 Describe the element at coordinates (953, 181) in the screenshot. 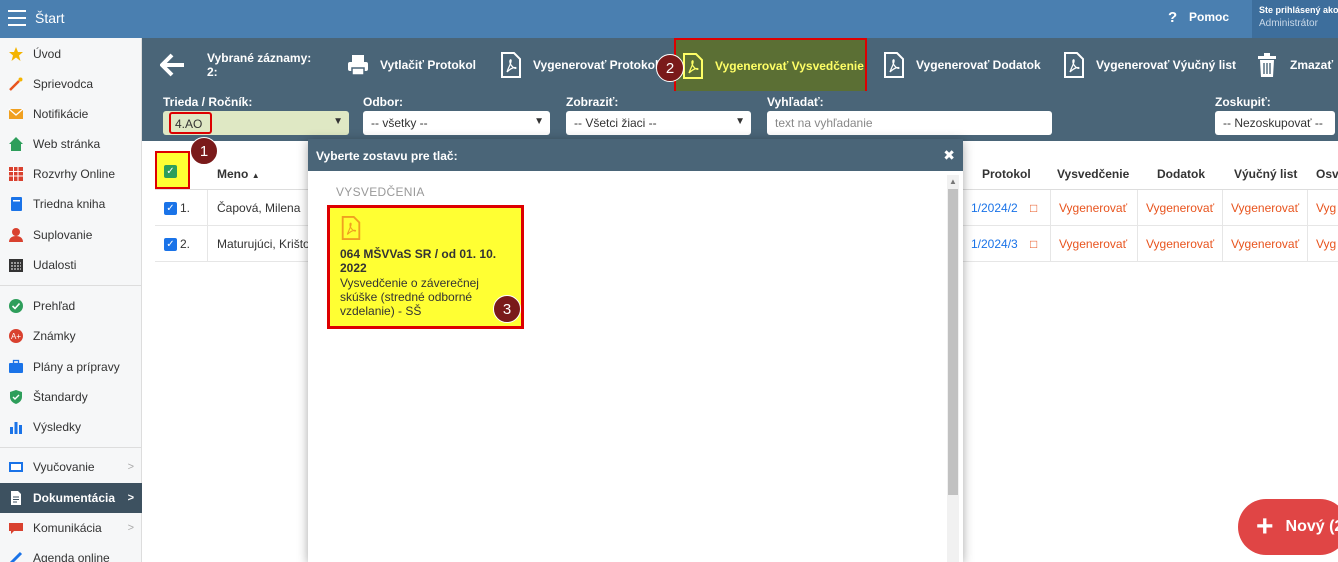

I see `scroll-up-icon: ▲` at that location.